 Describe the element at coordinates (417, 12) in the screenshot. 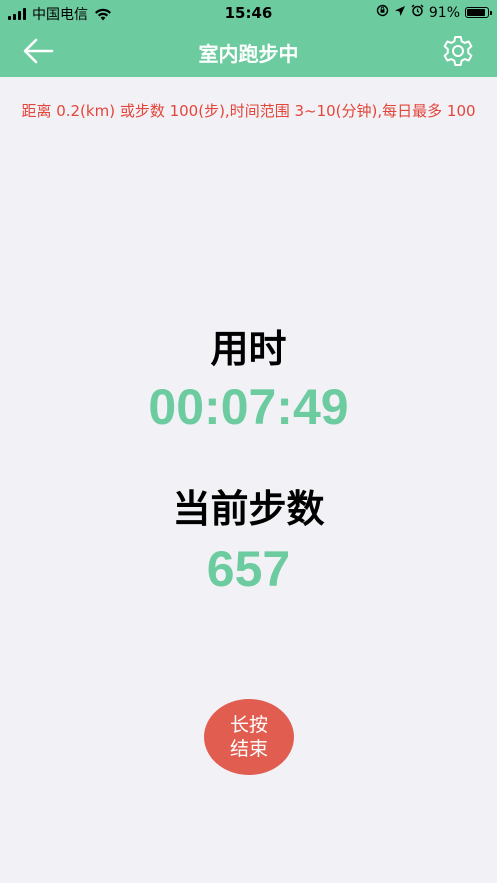

I see `alarm-icon` at that location.